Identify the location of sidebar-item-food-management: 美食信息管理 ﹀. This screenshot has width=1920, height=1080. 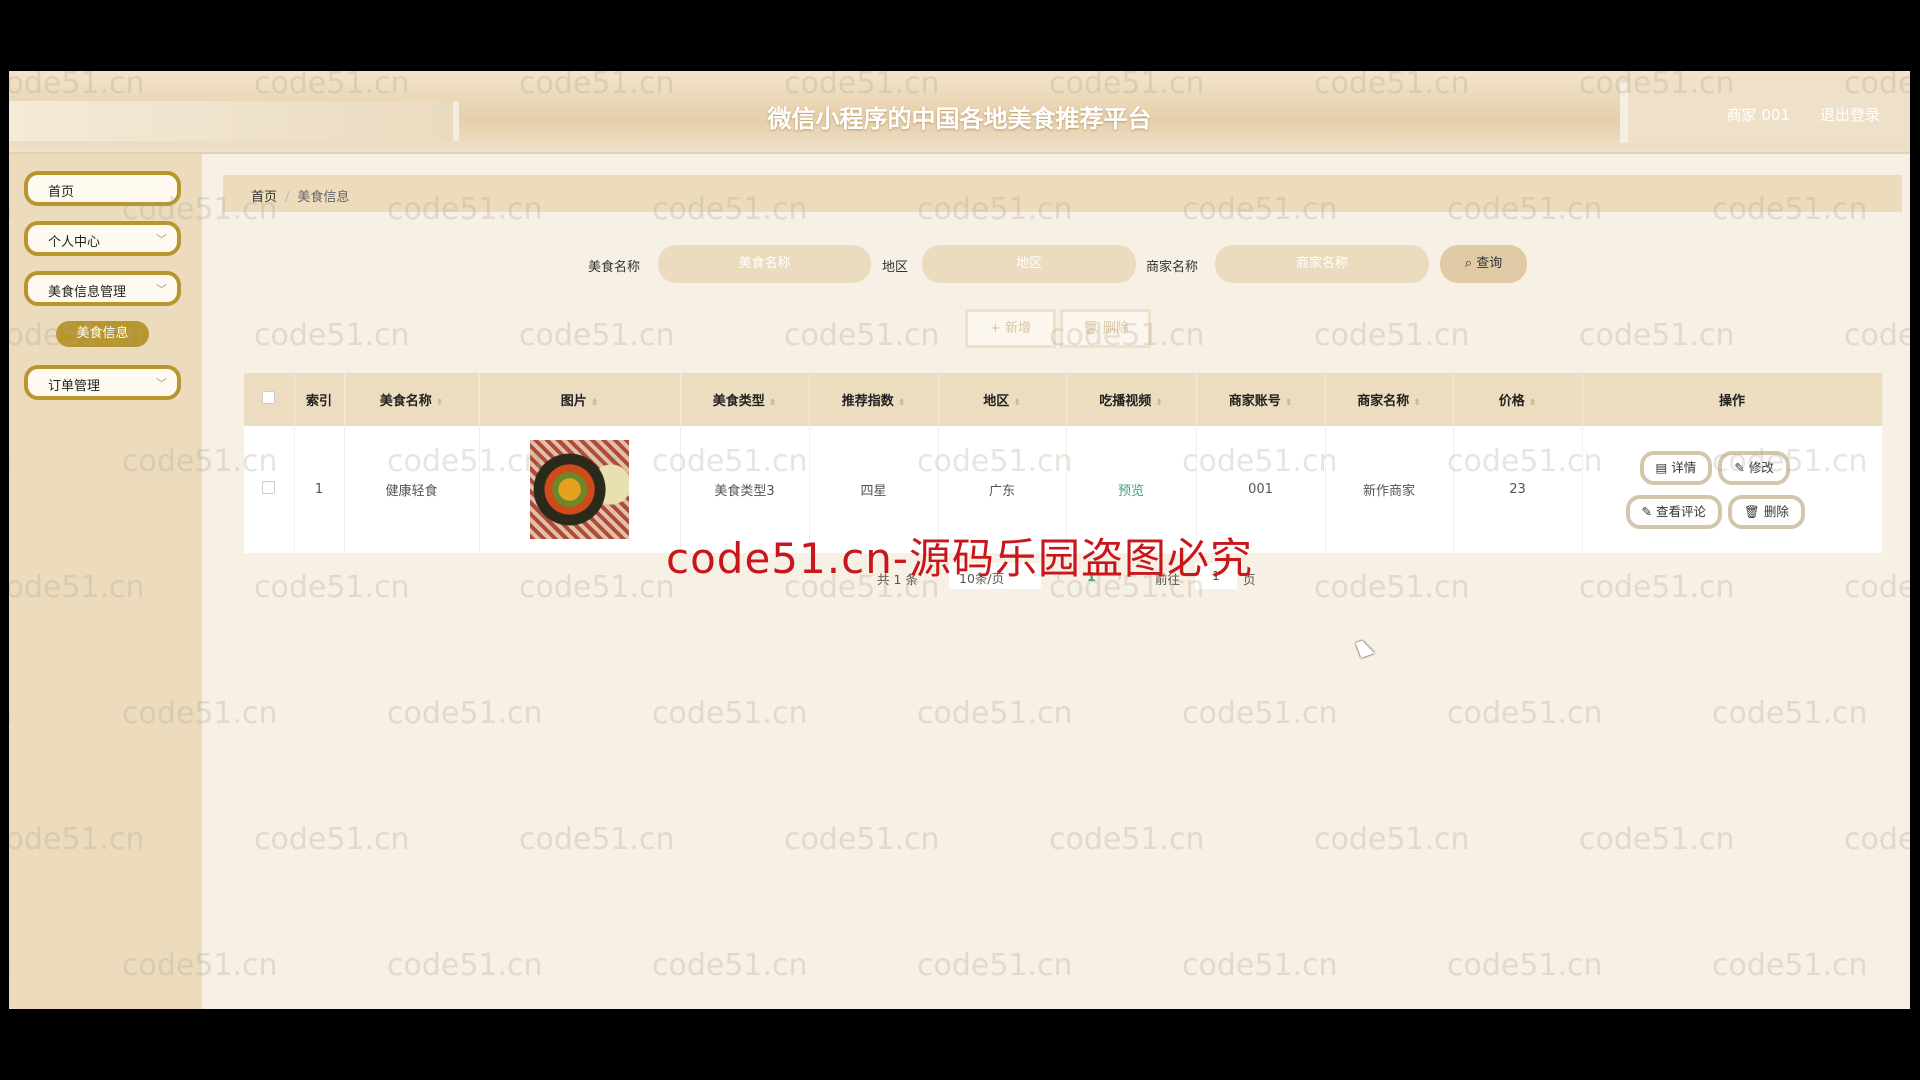
(102, 288).